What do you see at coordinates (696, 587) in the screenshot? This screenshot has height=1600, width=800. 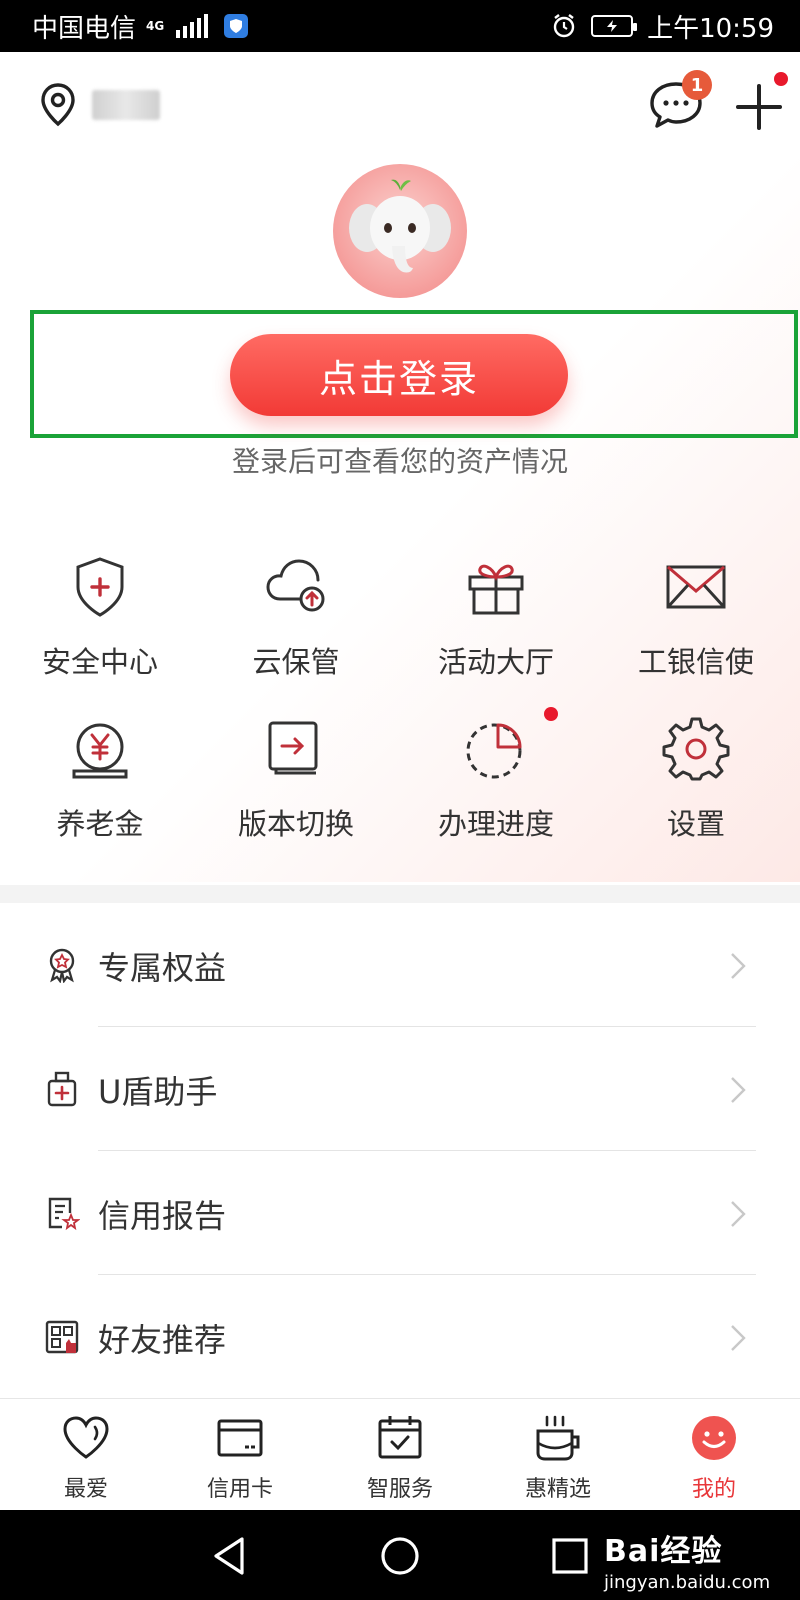 I see `envelope-icon` at bounding box center [696, 587].